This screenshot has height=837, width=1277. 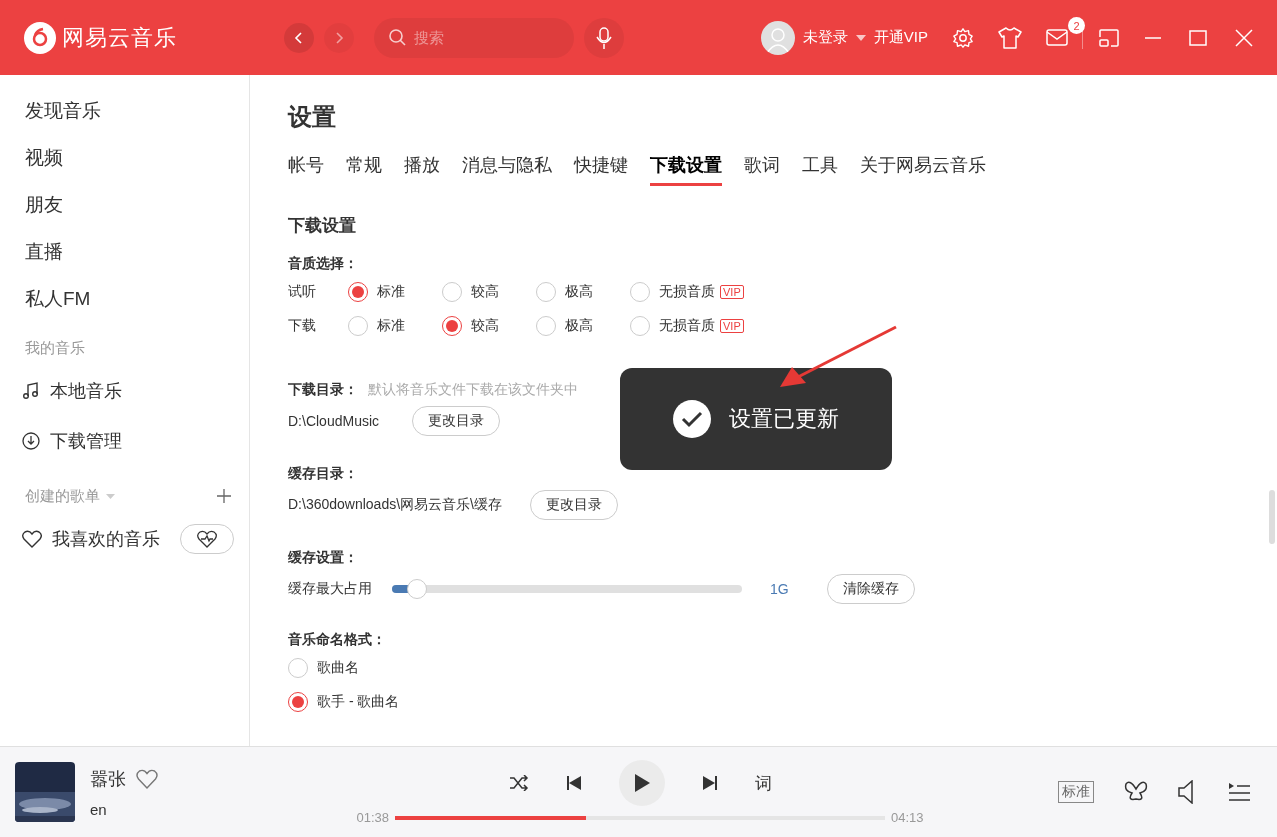 I want to click on play-button, so click(x=641, y=783).